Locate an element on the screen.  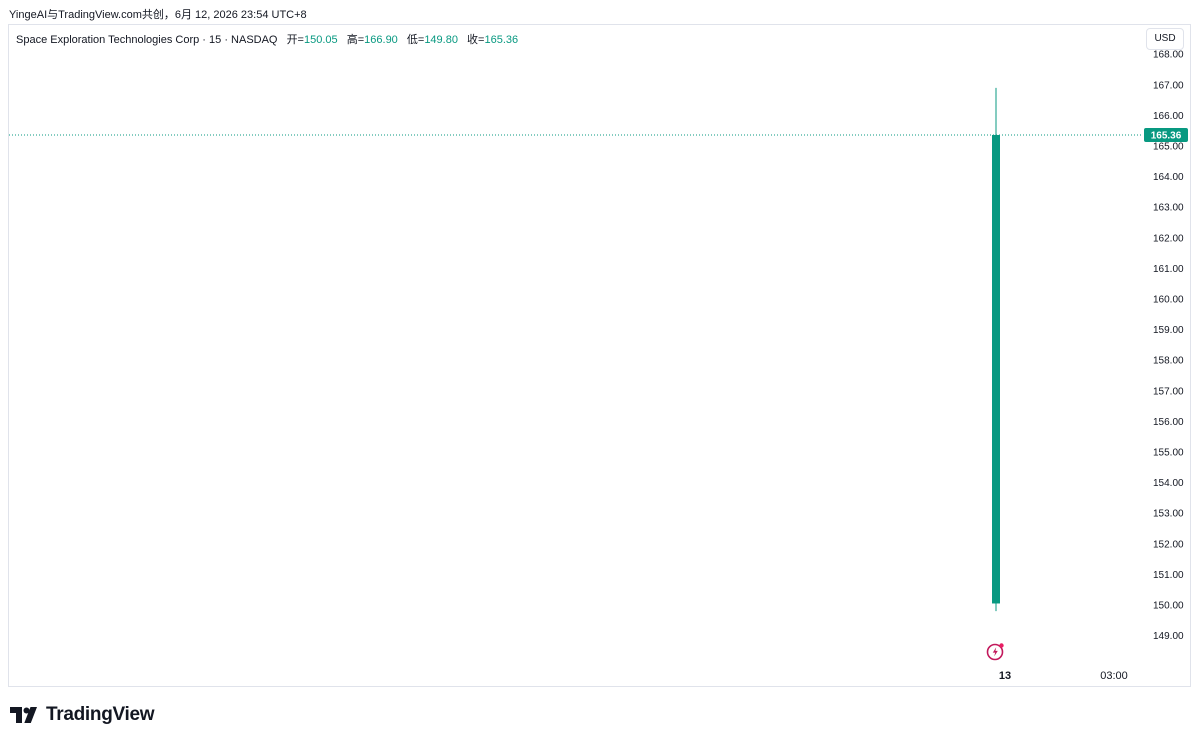
lightning-event-icon is located at coordinates (996, 651).